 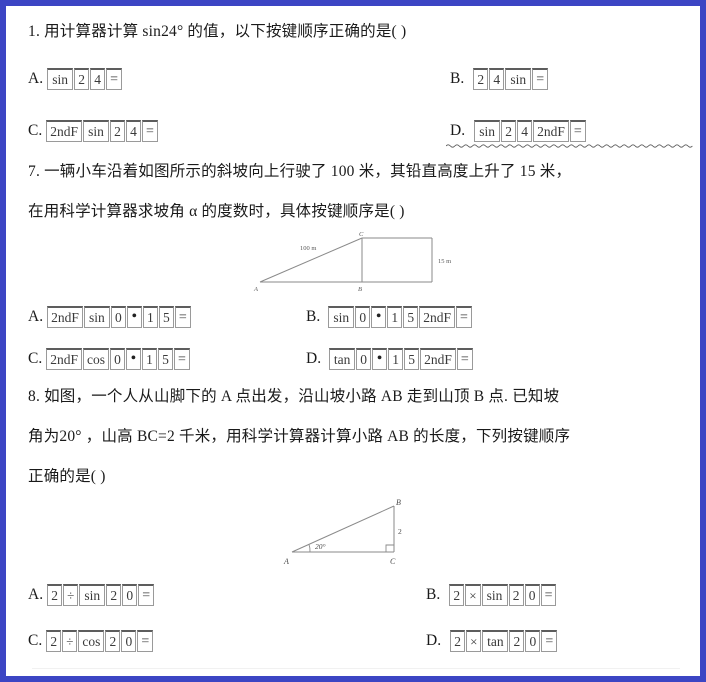 I want to click on q1-option-c-keys: 2ndF sin 2 4 =, so click(x=102, y=131).